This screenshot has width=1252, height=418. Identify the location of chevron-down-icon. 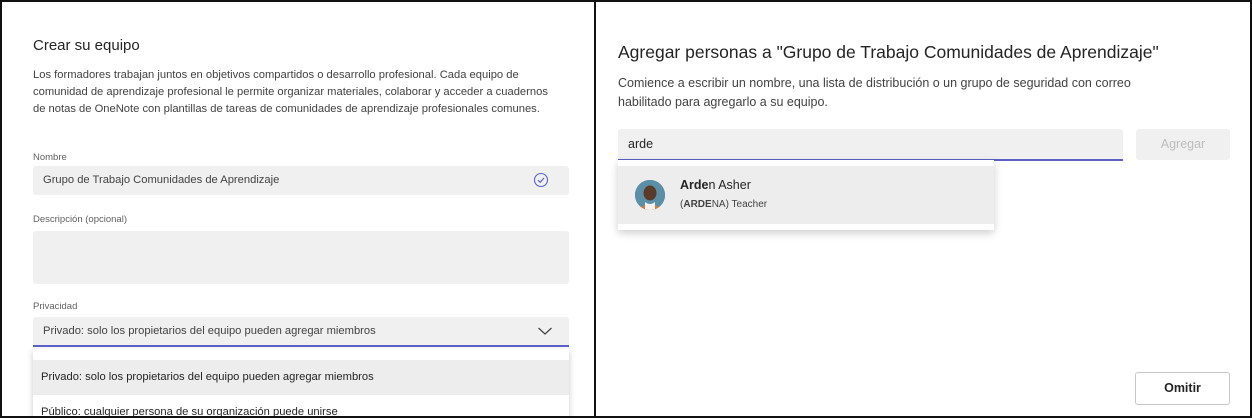
(545, 331).